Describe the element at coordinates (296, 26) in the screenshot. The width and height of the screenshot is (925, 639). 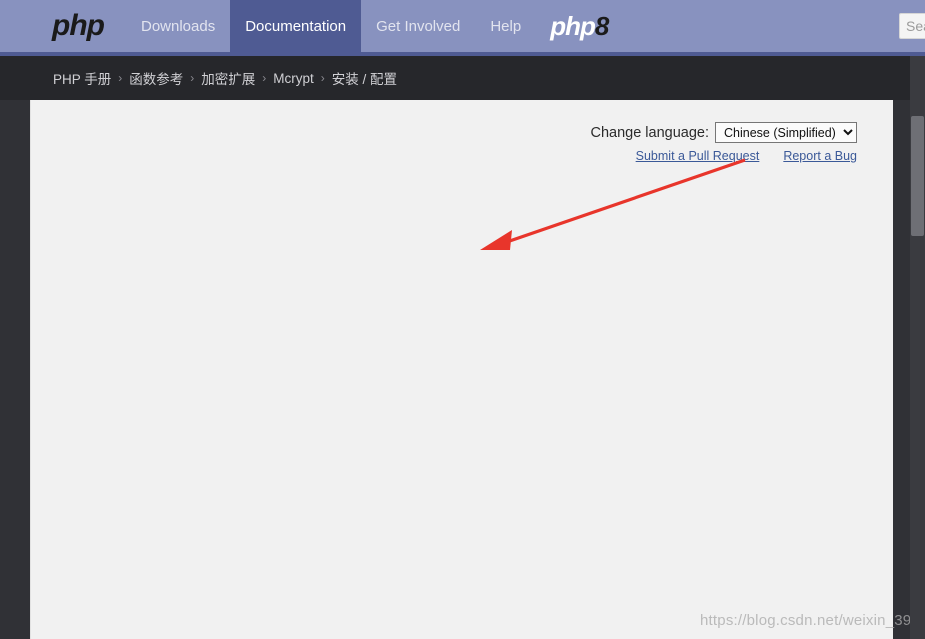
I see `nav-item-documentation: Documentation` at that location.